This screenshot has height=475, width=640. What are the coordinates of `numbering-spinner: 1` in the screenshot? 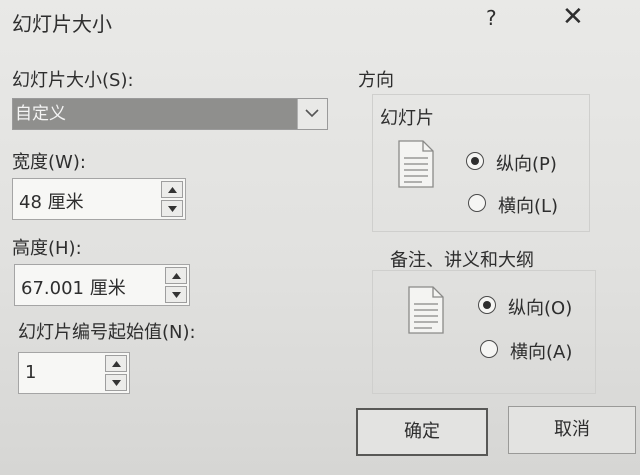 It's located at (74, 373).